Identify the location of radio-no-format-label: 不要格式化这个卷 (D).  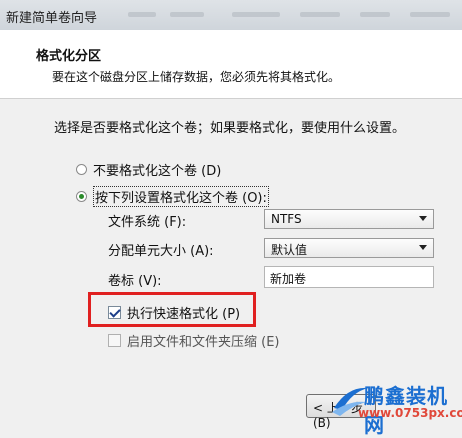
(157, 171).